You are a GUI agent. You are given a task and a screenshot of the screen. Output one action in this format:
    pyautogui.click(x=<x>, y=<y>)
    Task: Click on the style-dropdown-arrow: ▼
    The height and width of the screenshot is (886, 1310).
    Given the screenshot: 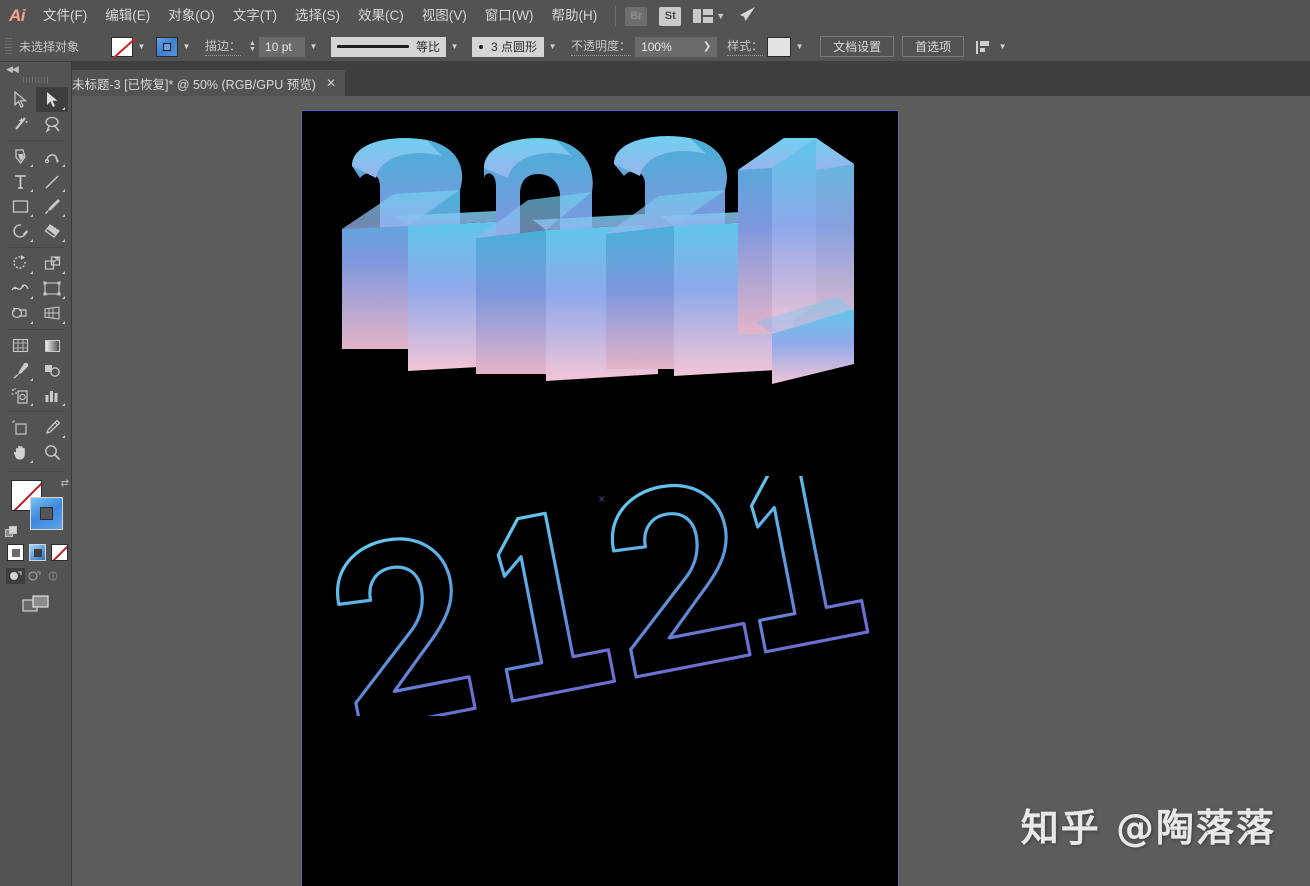 What is the action you would take?
    pyautogui.click(x=799, y=47)
    